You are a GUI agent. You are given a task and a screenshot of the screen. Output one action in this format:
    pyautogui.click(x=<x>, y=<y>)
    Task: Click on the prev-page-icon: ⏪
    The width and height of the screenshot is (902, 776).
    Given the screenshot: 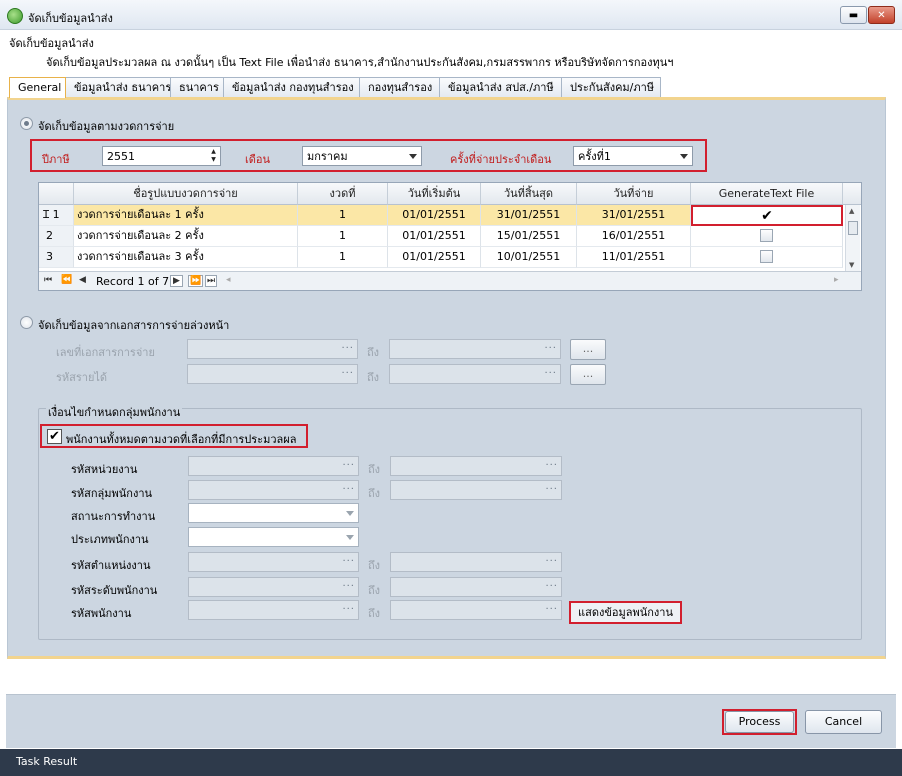 What is the action you would take?
    pyautogui.click(x=66, y=280)
    